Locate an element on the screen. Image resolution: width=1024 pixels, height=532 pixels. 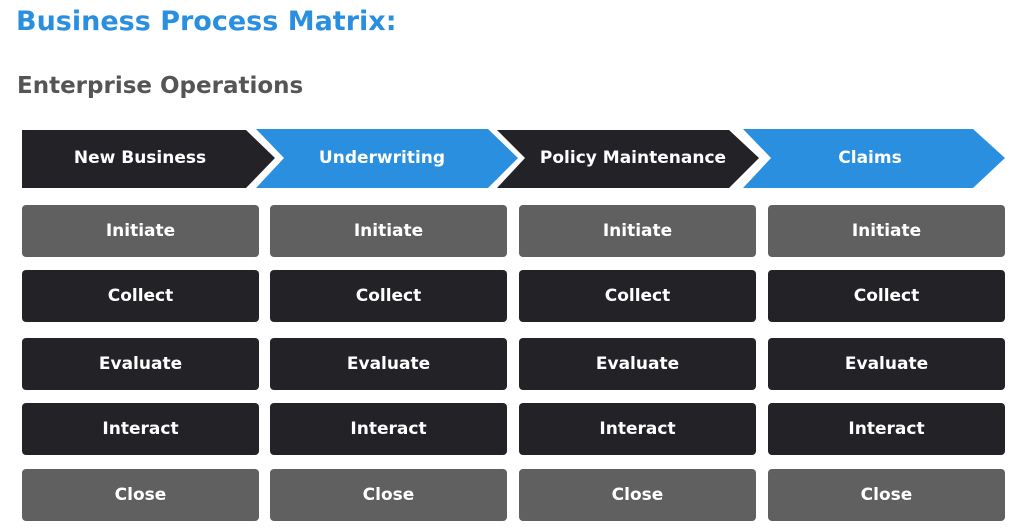
step-underwriting-collect: Collect is located at coordinates (388, 296).